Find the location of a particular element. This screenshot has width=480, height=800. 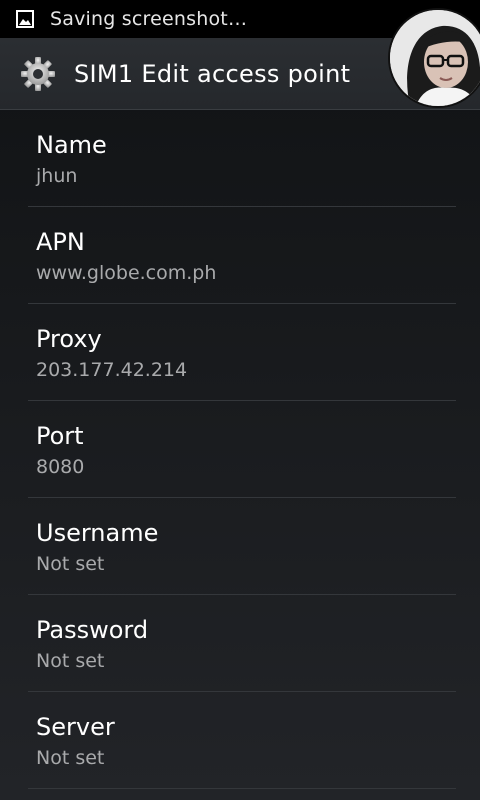

item-value: 8080 is located at coordinates (60, 467).